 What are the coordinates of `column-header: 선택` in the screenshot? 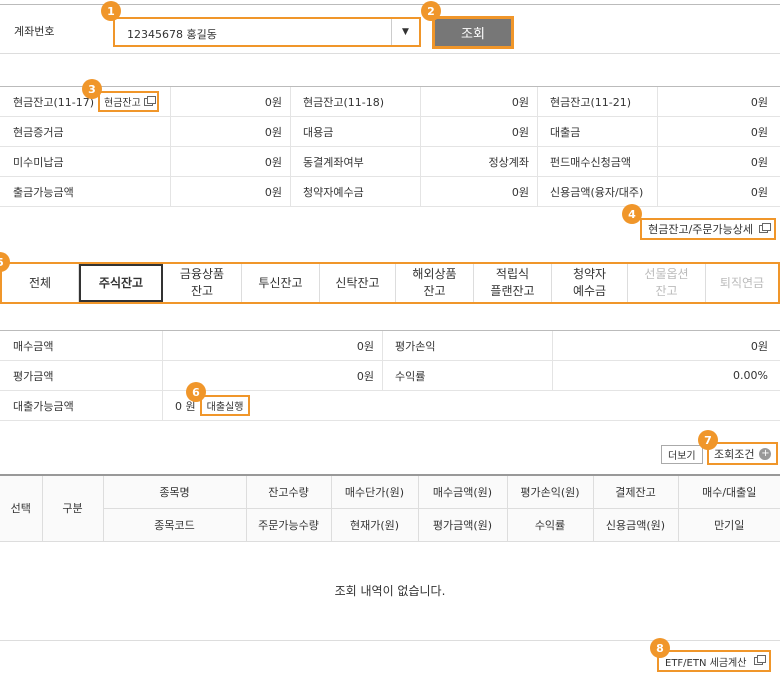 It's located at (21, 508).